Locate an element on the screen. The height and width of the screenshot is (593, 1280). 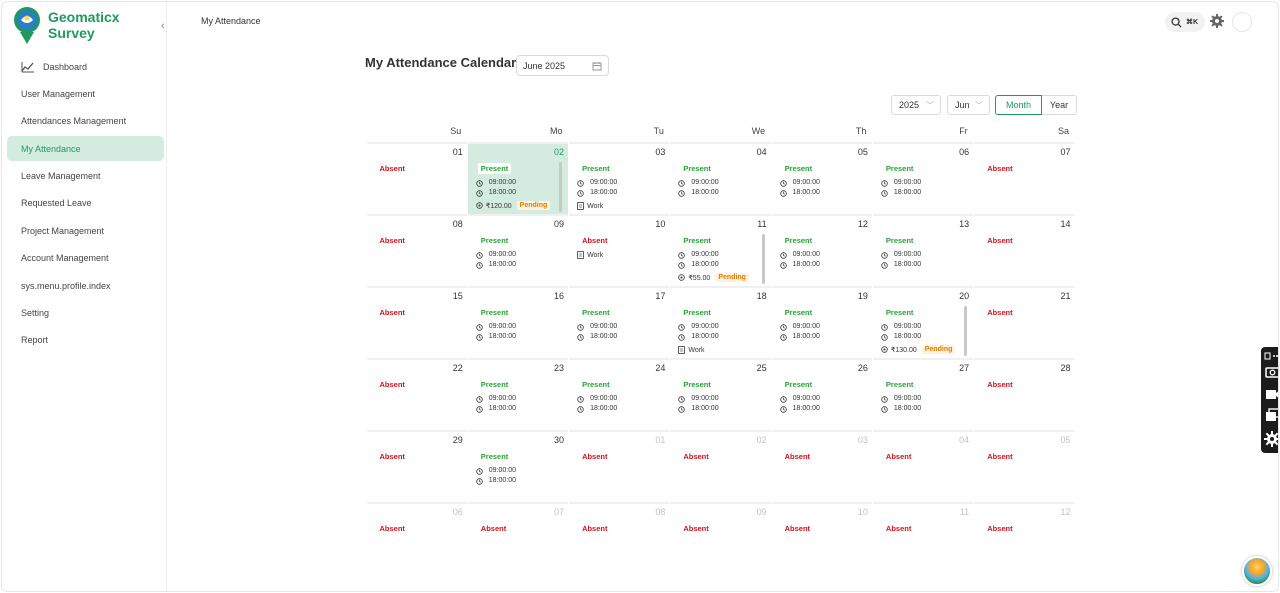
calendar-day-cell: 05 Absent is located at coordinates (1024, 466).